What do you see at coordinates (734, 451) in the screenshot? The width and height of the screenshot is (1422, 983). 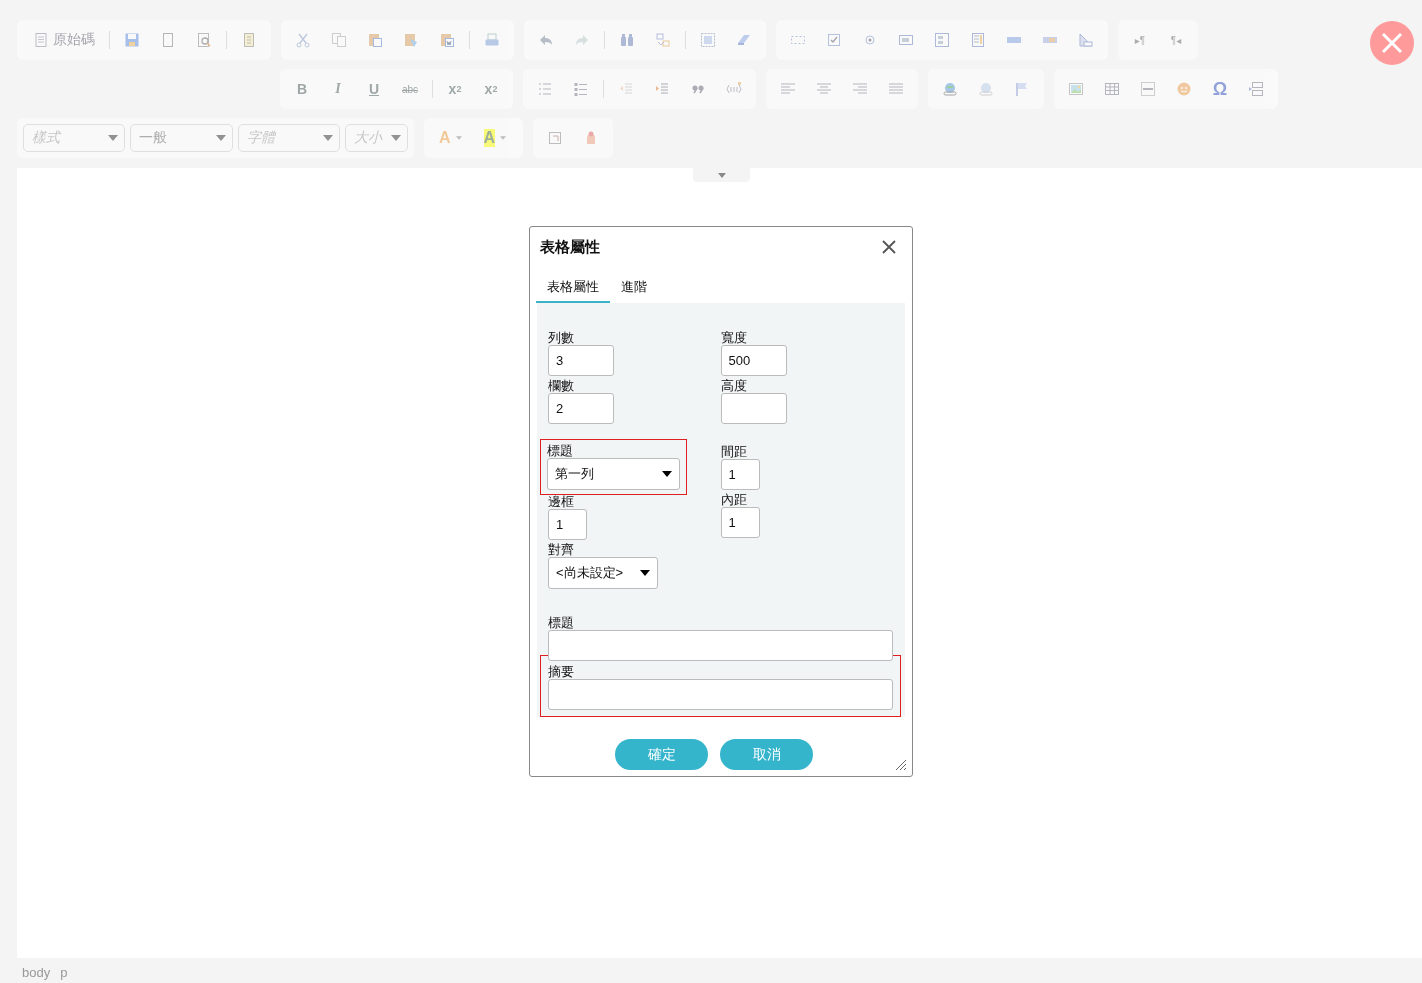 I see `field-label: 間距` at bounding box center [734, 451].